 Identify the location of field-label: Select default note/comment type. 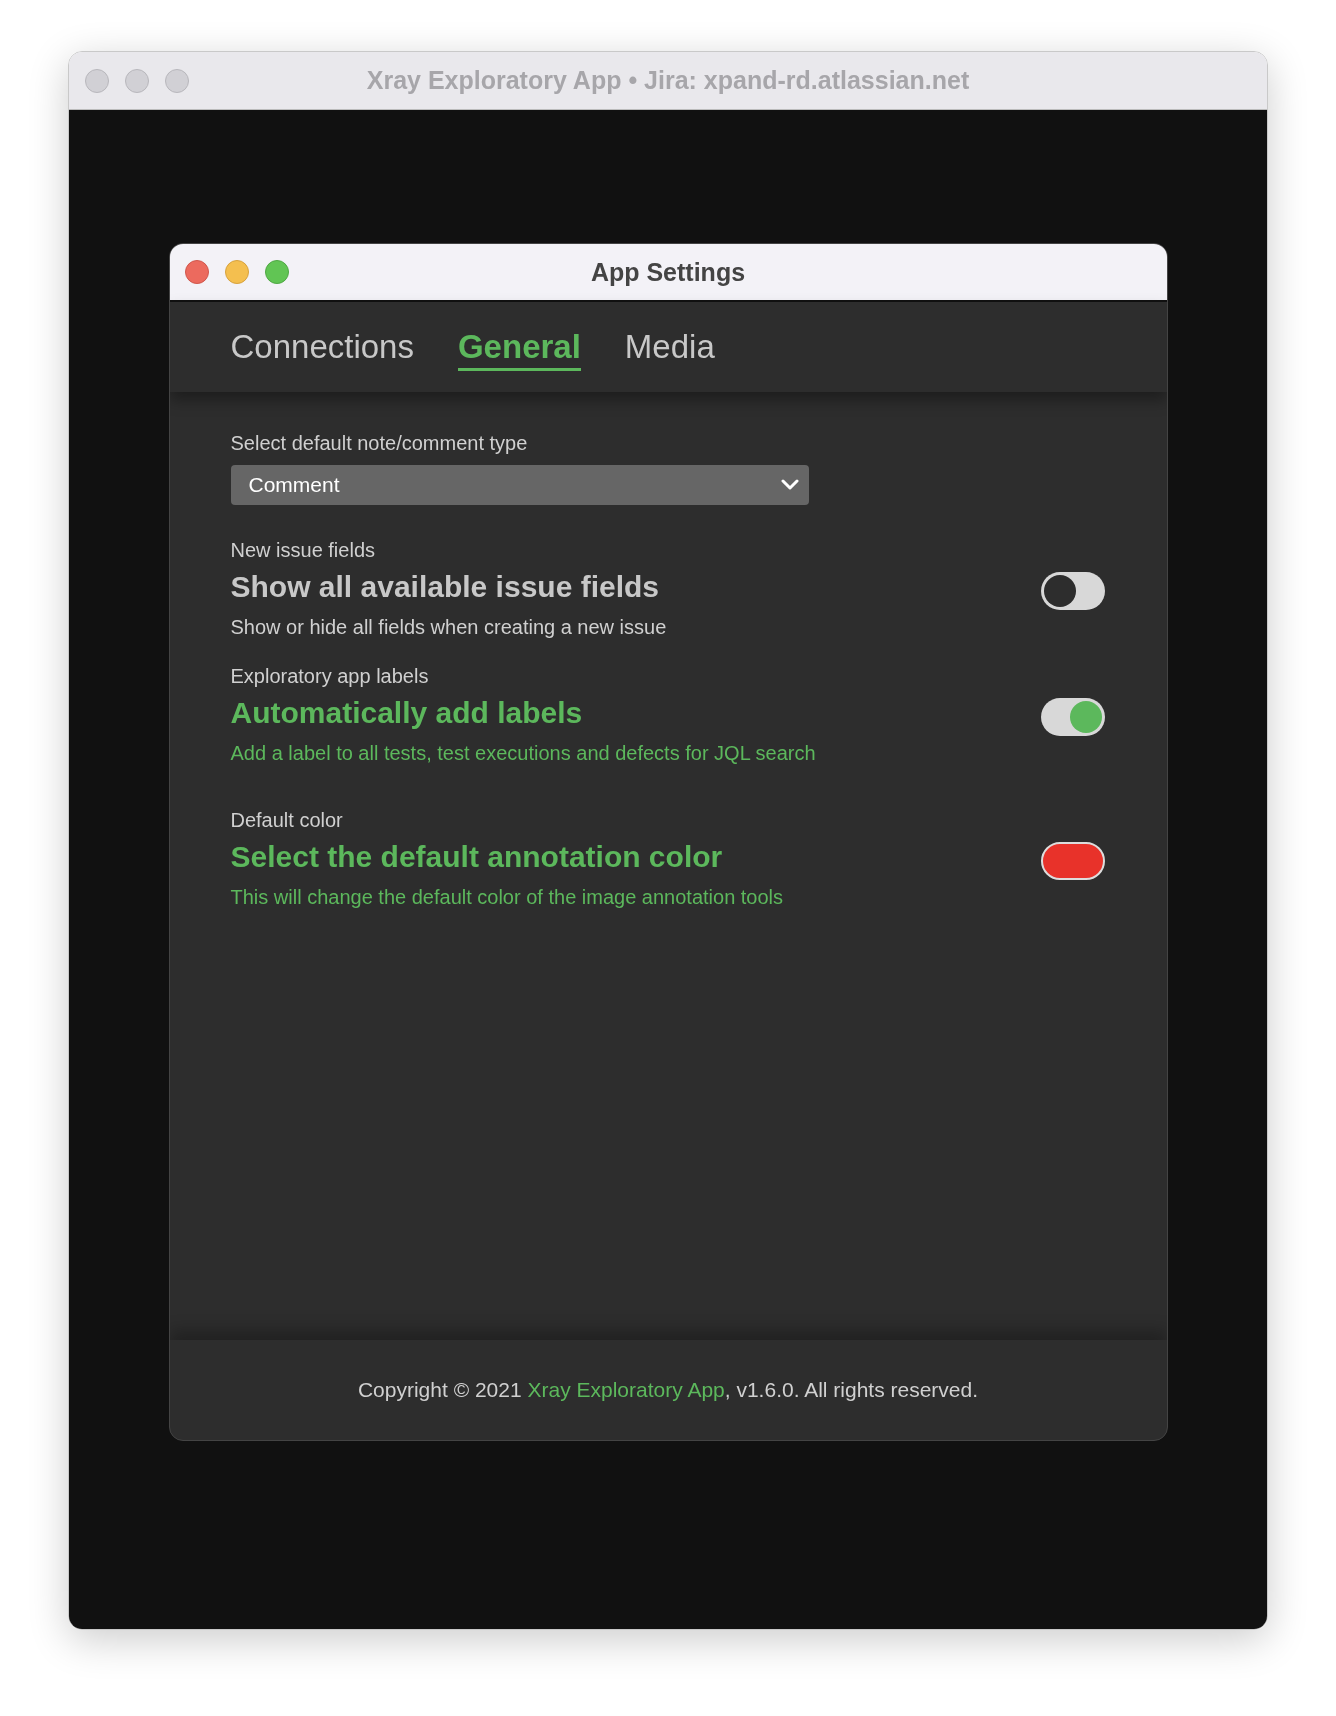
(379, 443).